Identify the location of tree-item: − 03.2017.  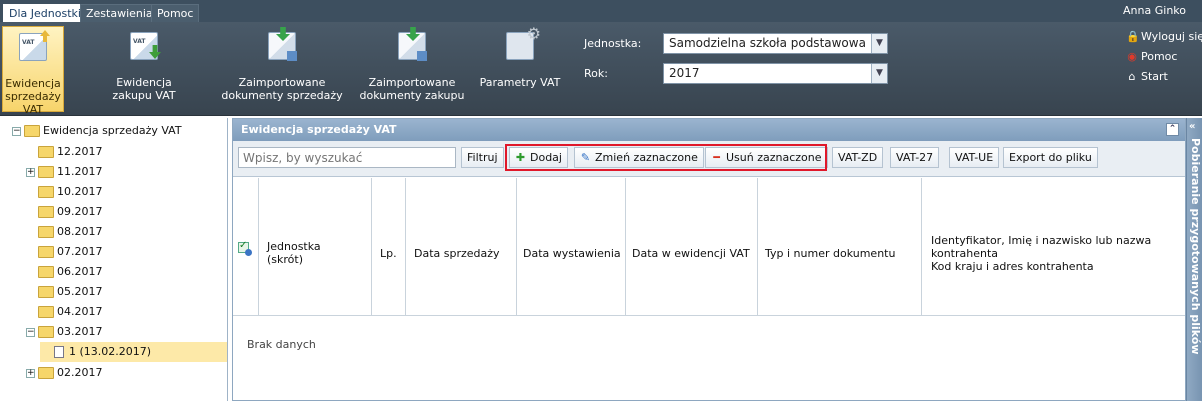
(64, 332).